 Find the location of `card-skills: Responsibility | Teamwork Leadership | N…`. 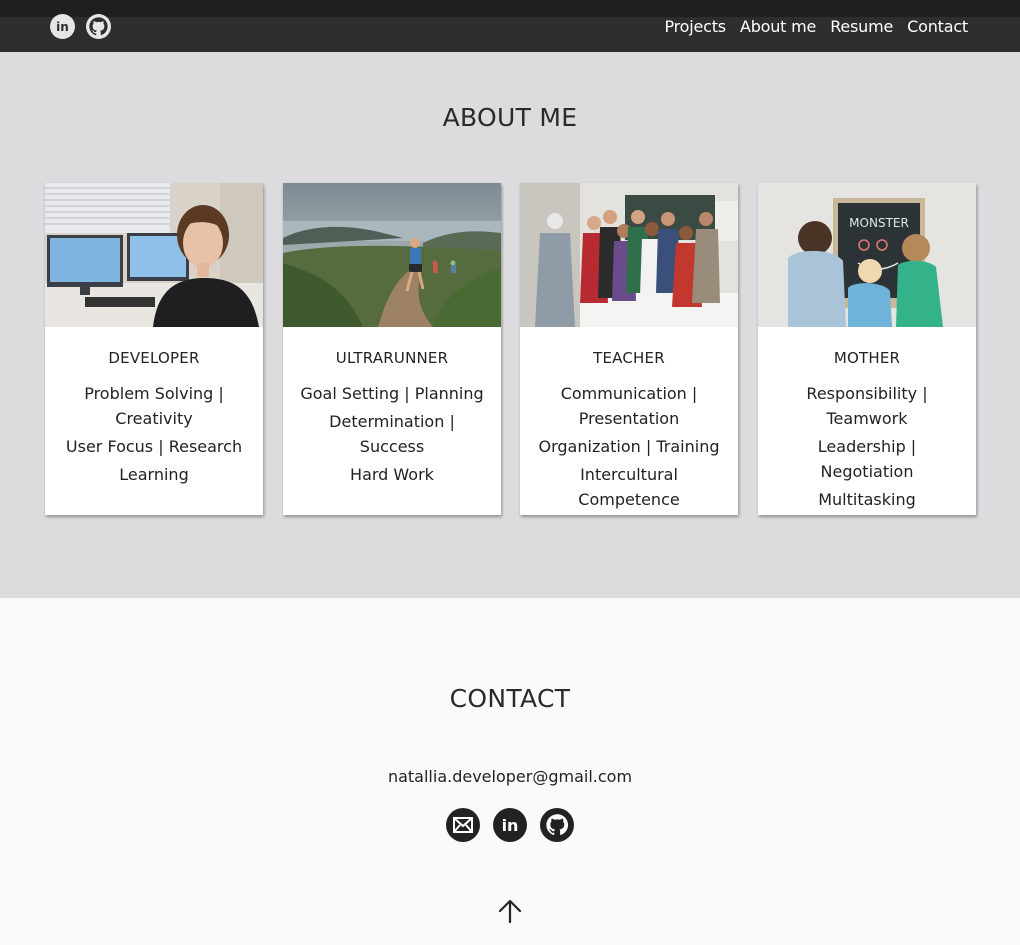

card-skills: Responsibility | Teamwork Leadership | N… is located at coordinates (867, 446).